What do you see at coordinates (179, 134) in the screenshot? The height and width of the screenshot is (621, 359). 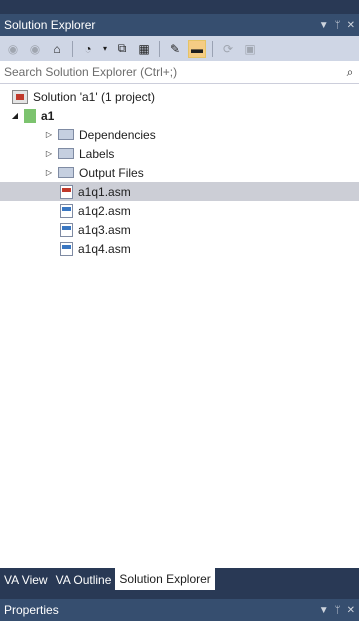 I see `tree-node-folder: ▷ Dependencies` at bounding box center [179, 134].